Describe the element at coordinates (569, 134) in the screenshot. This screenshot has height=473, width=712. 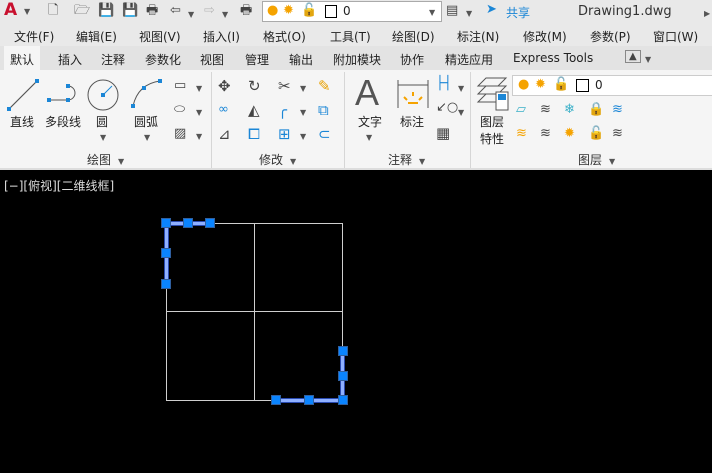
I see `layer-thaw-icon: ✹` at that location.